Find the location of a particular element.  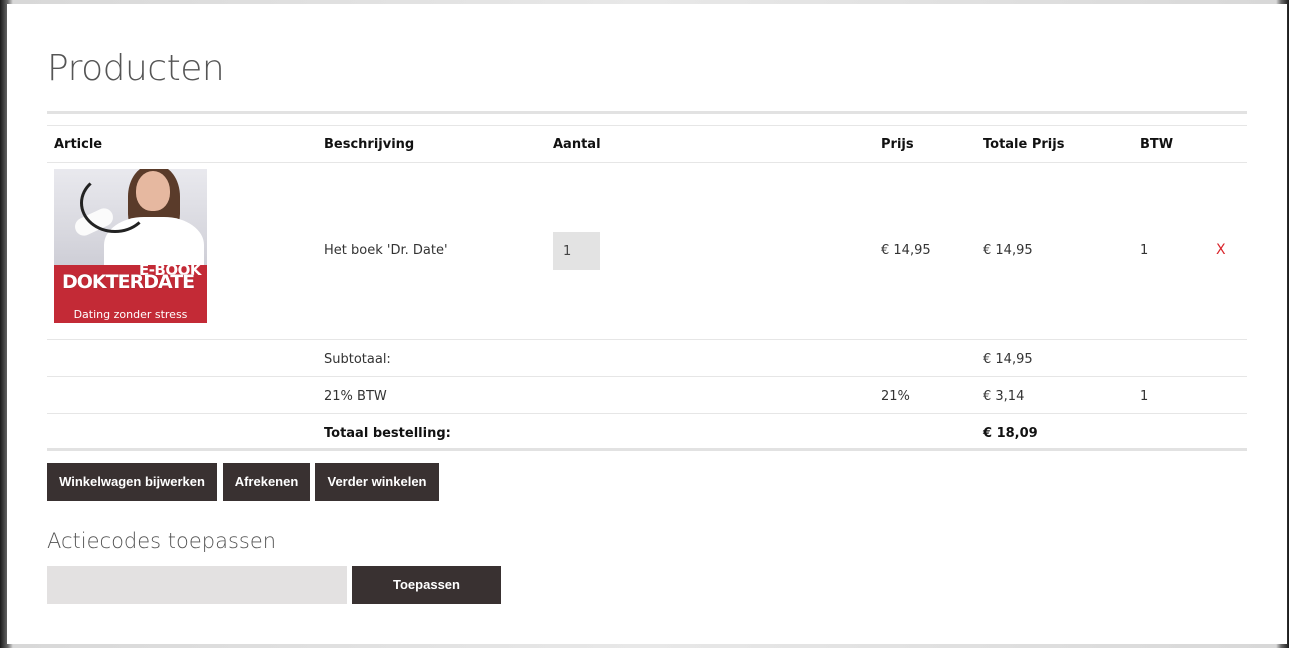

product-image: E-BOOK DOKTERDATE Dating zonder stress is located at coordinates (130, 246).